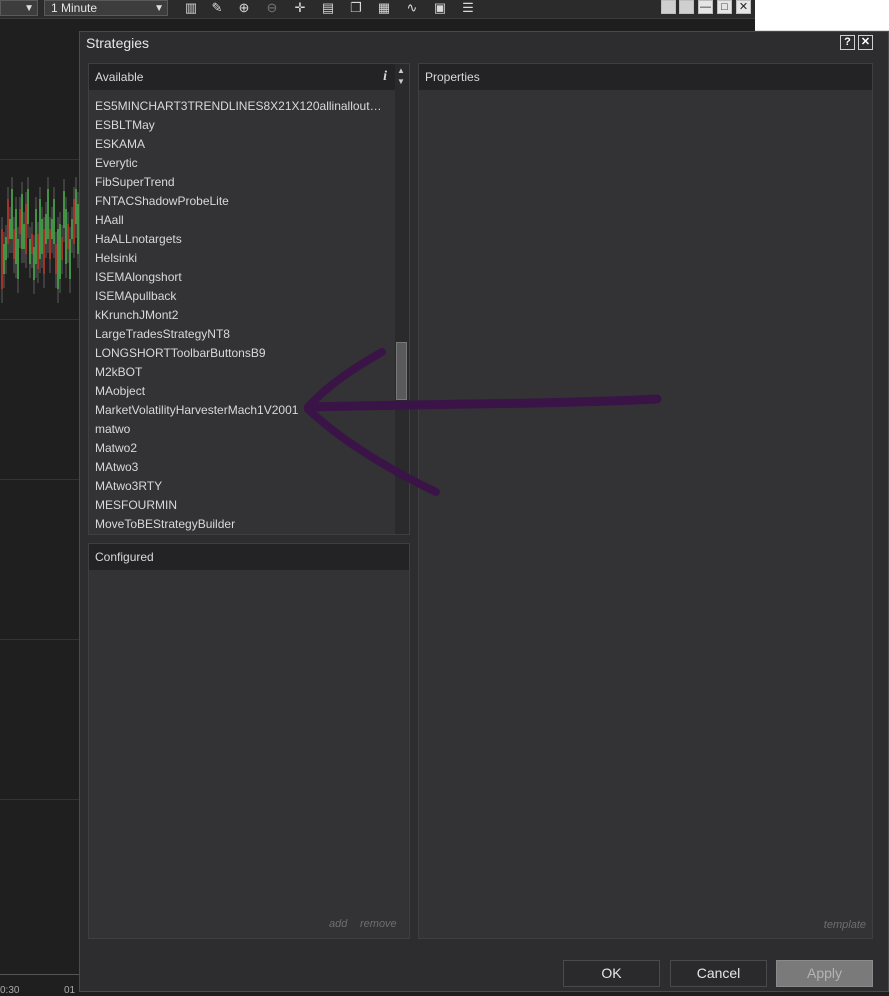 The image size is (889, 996). What do you see at coordinates (272, 8) in the screenshot?
I see `zoom-out-icon: ⊖` at bounding box center [272, 8].